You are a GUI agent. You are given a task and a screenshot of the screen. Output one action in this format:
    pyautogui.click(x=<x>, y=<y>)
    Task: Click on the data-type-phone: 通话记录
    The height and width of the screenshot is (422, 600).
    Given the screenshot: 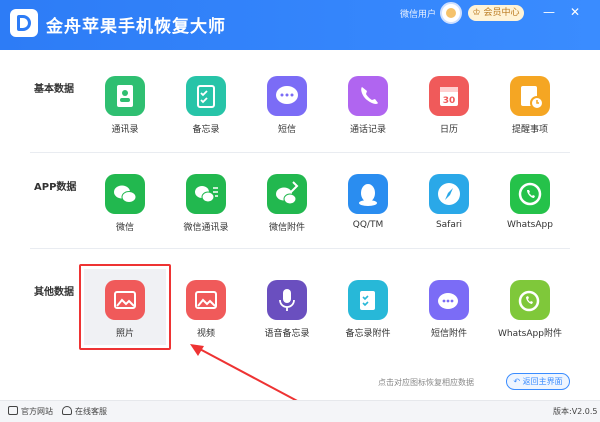 What is the action you would take?
    pyautogui.click(x=368, y=115)
    